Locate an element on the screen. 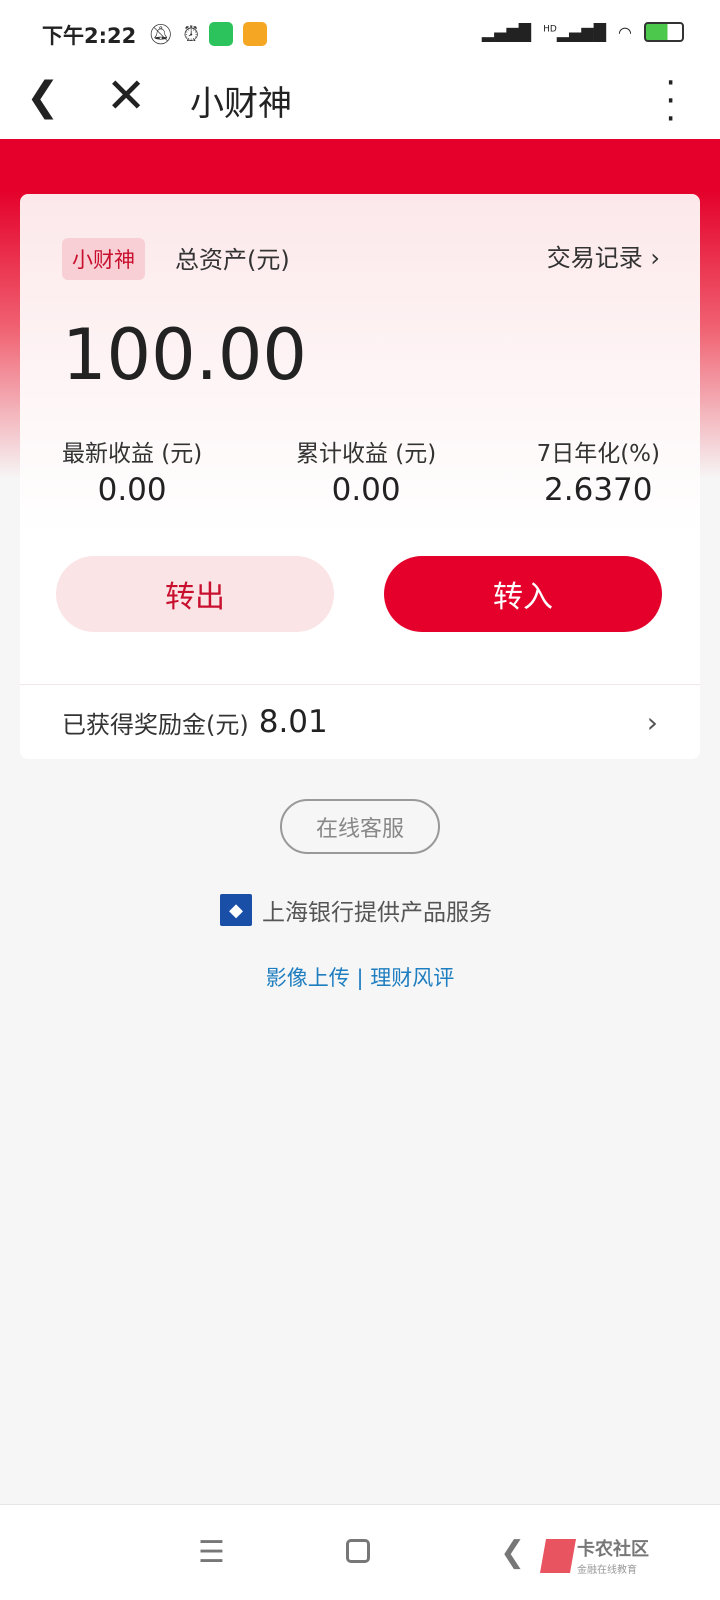 This screenshot has height=1600, width=720. total-assets-label: 总资产(元) is located at coordinates (232, 260).